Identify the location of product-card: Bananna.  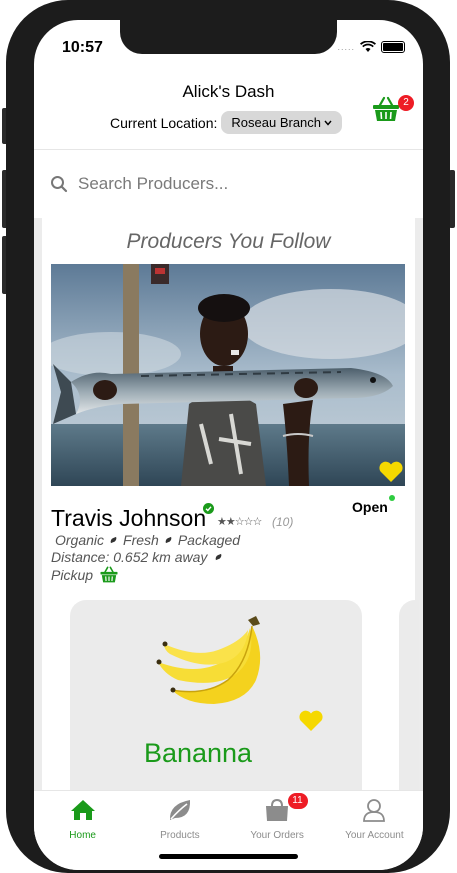
(216, 695).